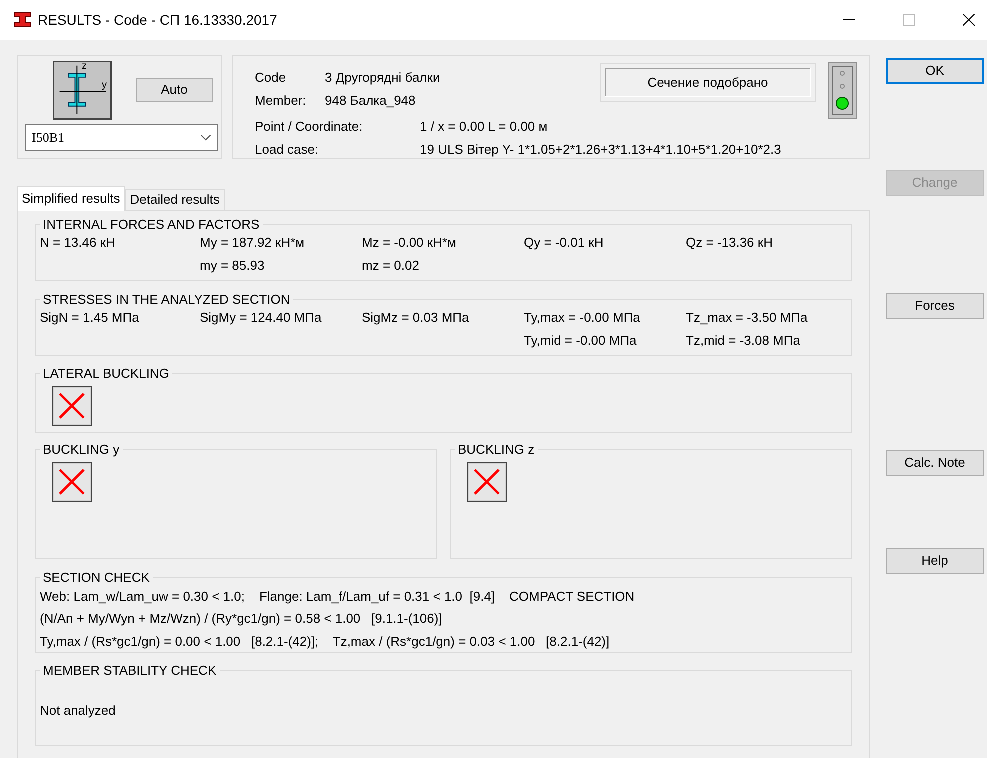 The height and width of the screenshot is (758, 987). I want to click on group-title: INTERNAL FORCES AND FACTORS, so click(151, 225).